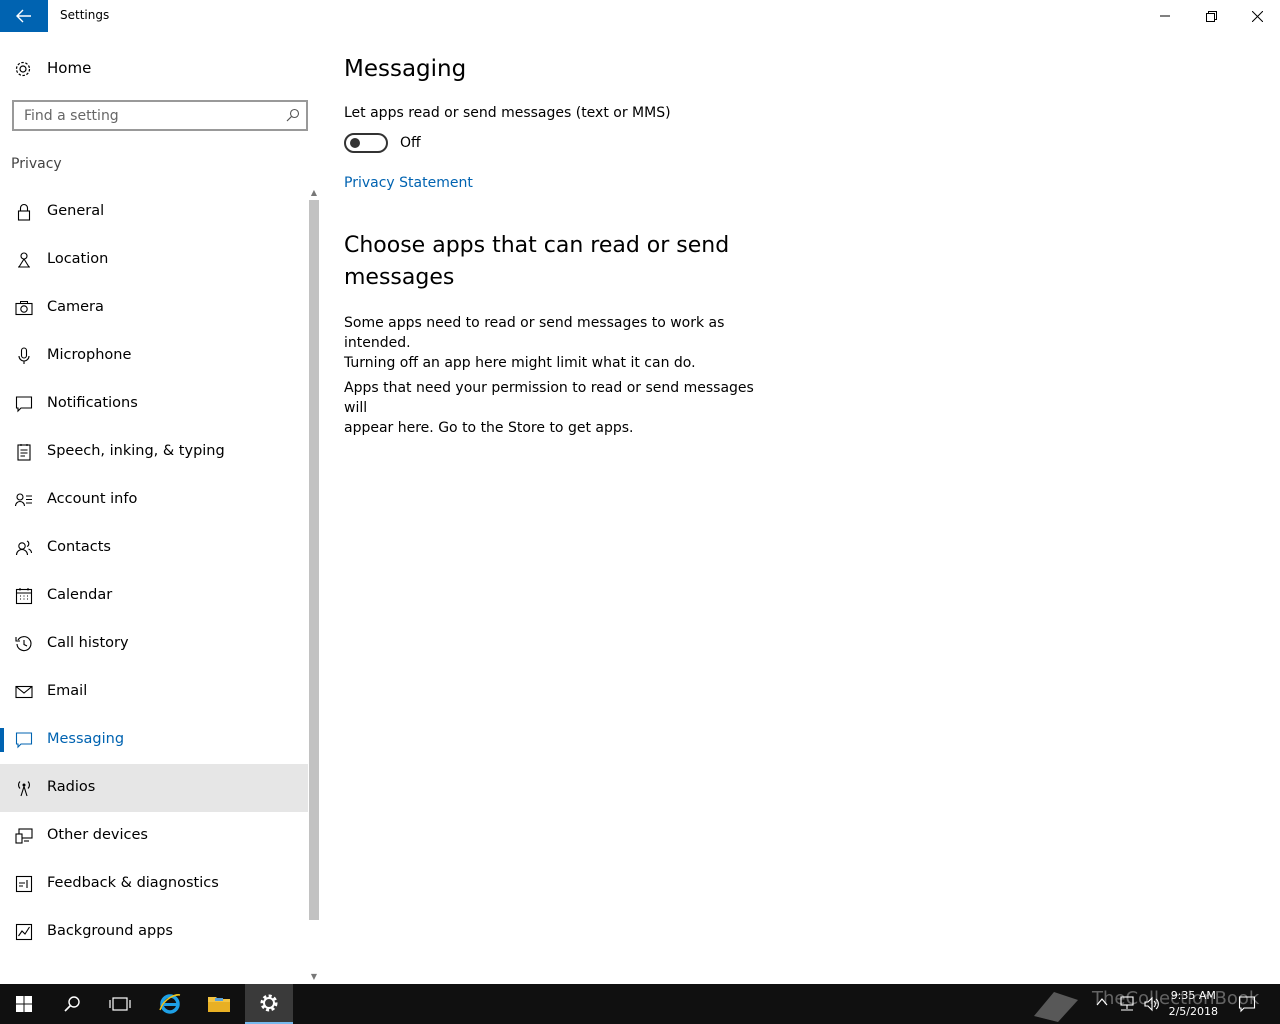  Describe the element at coordinates (24, 452) in the screenshot. I see `speech-icon` at that location.